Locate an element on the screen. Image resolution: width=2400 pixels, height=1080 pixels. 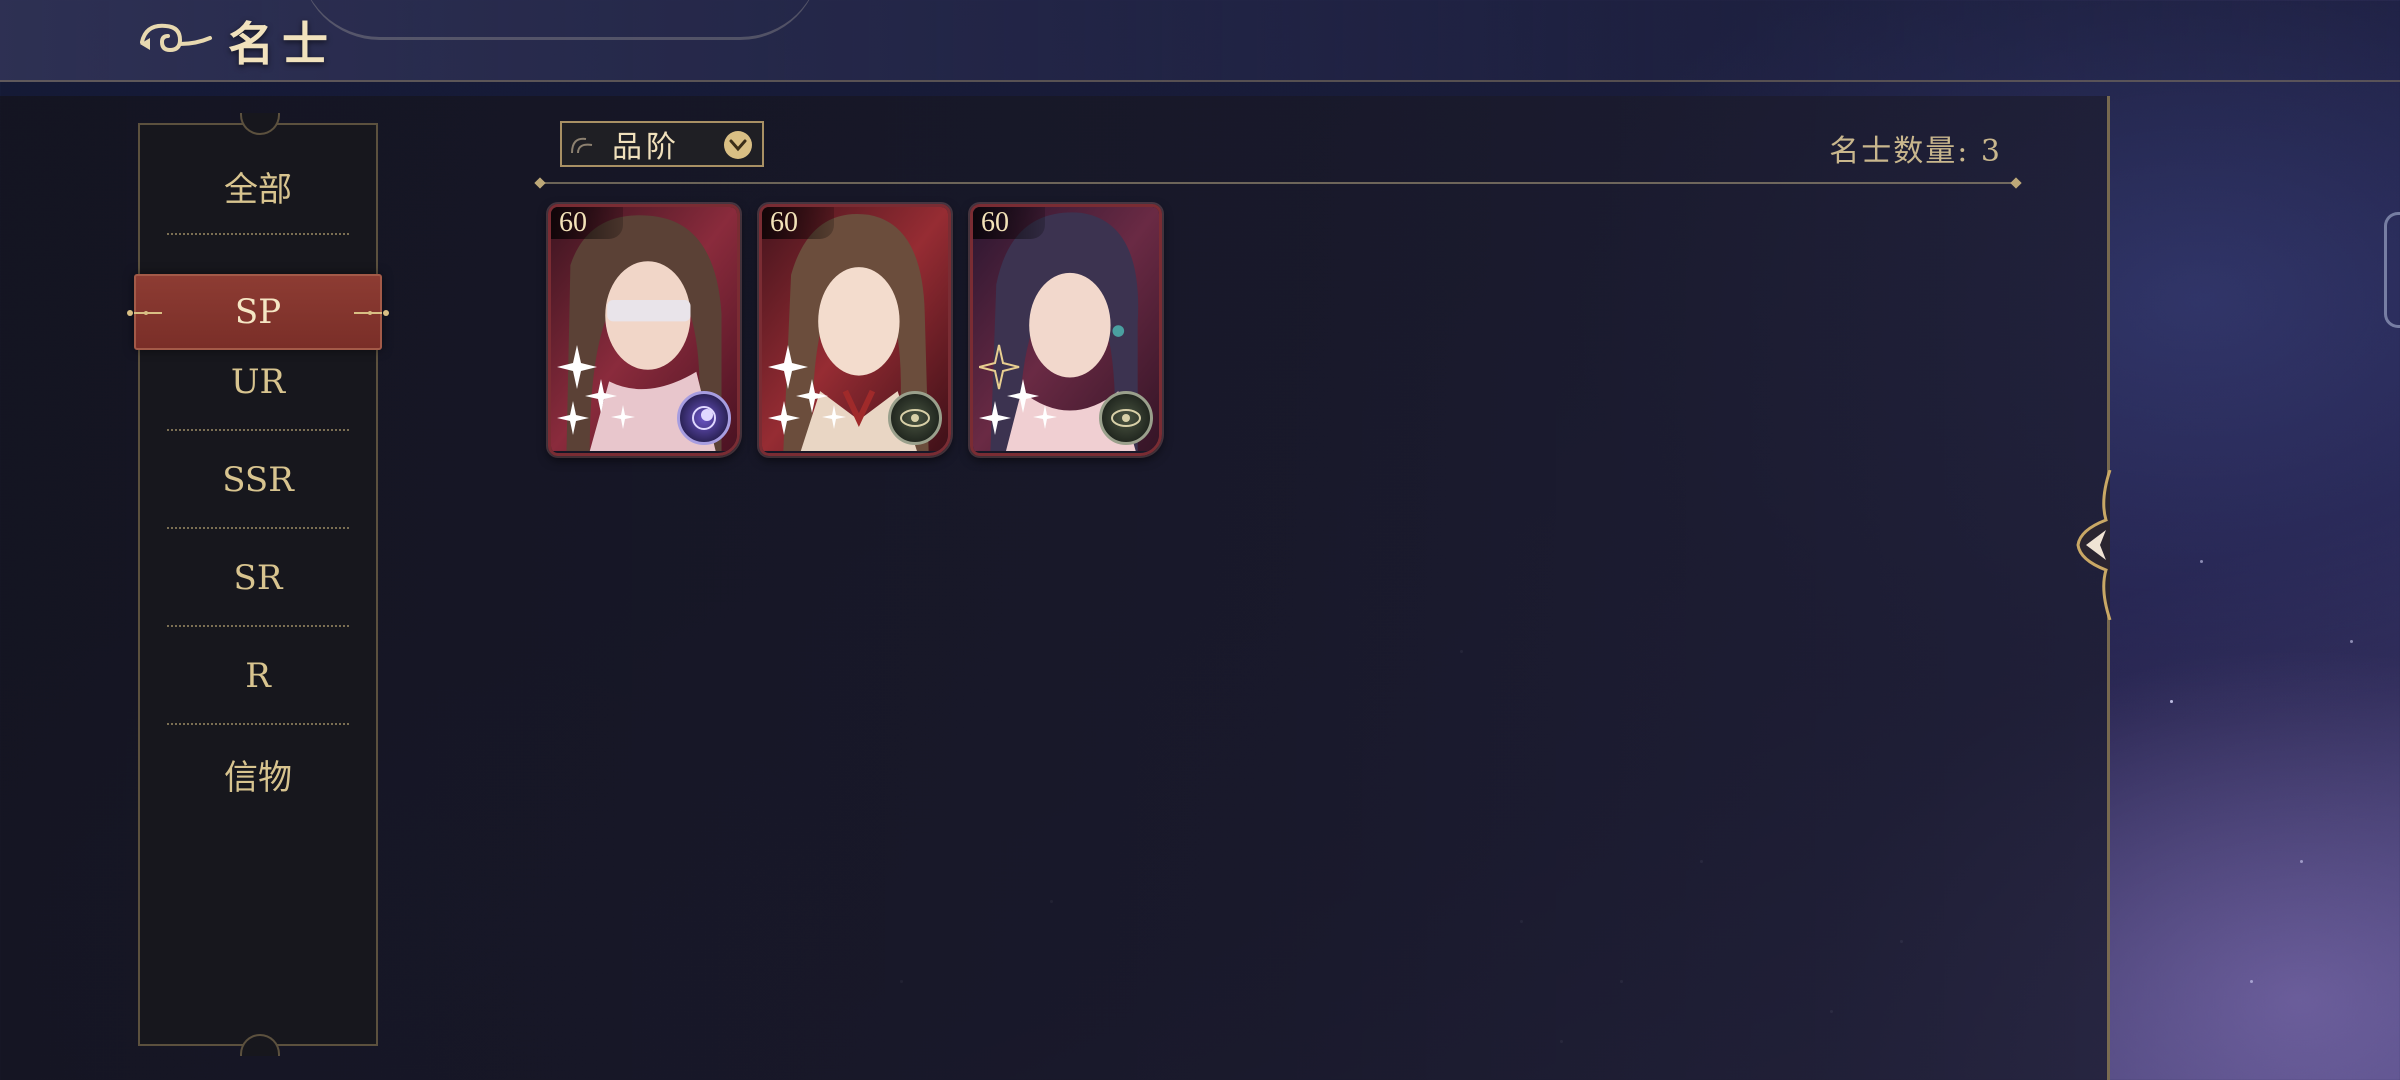
edge-tab is located at coordinates (2392, 270).